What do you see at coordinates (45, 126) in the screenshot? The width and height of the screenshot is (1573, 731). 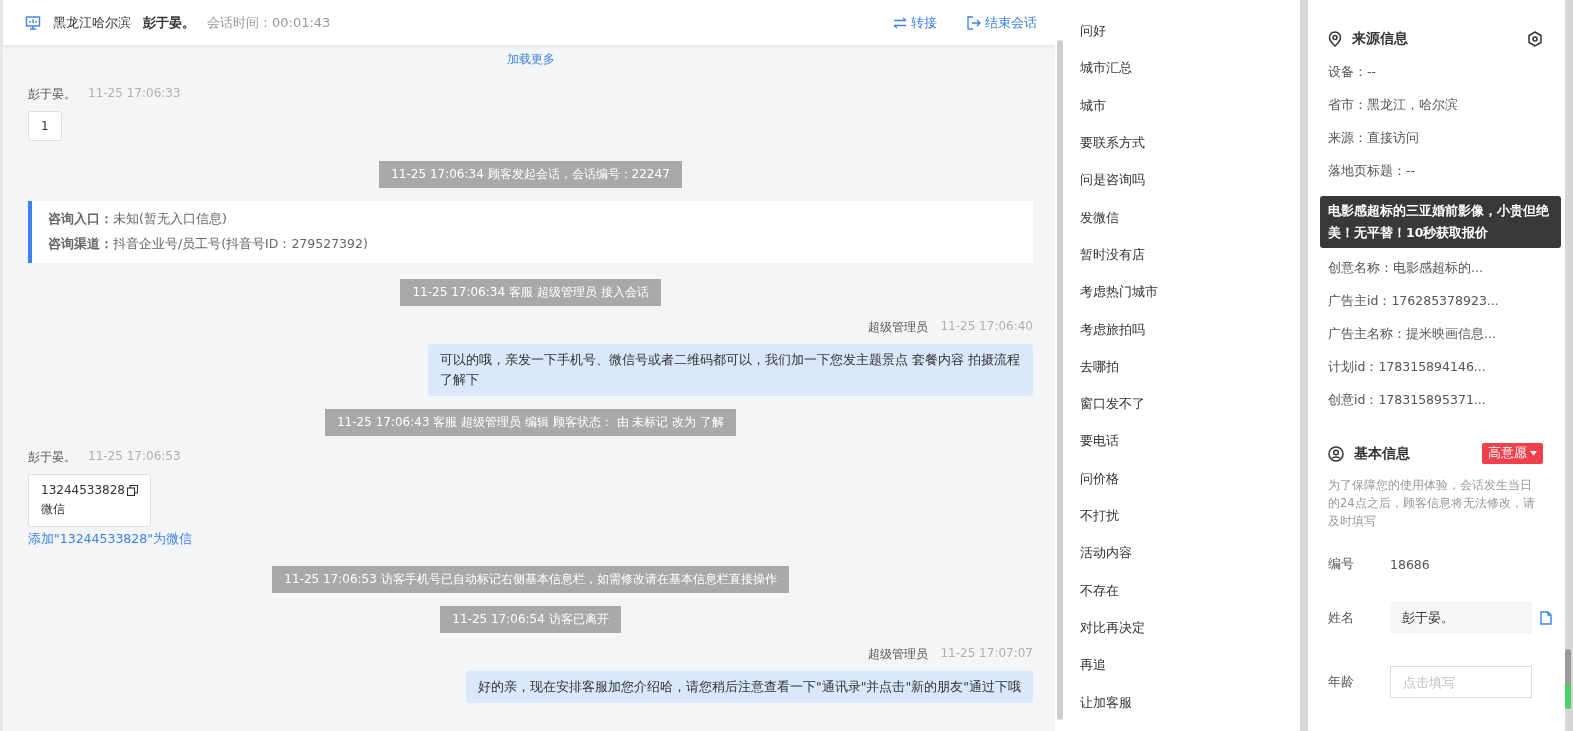 I see `message-bubble: 1` at bounding box center [45, 126].